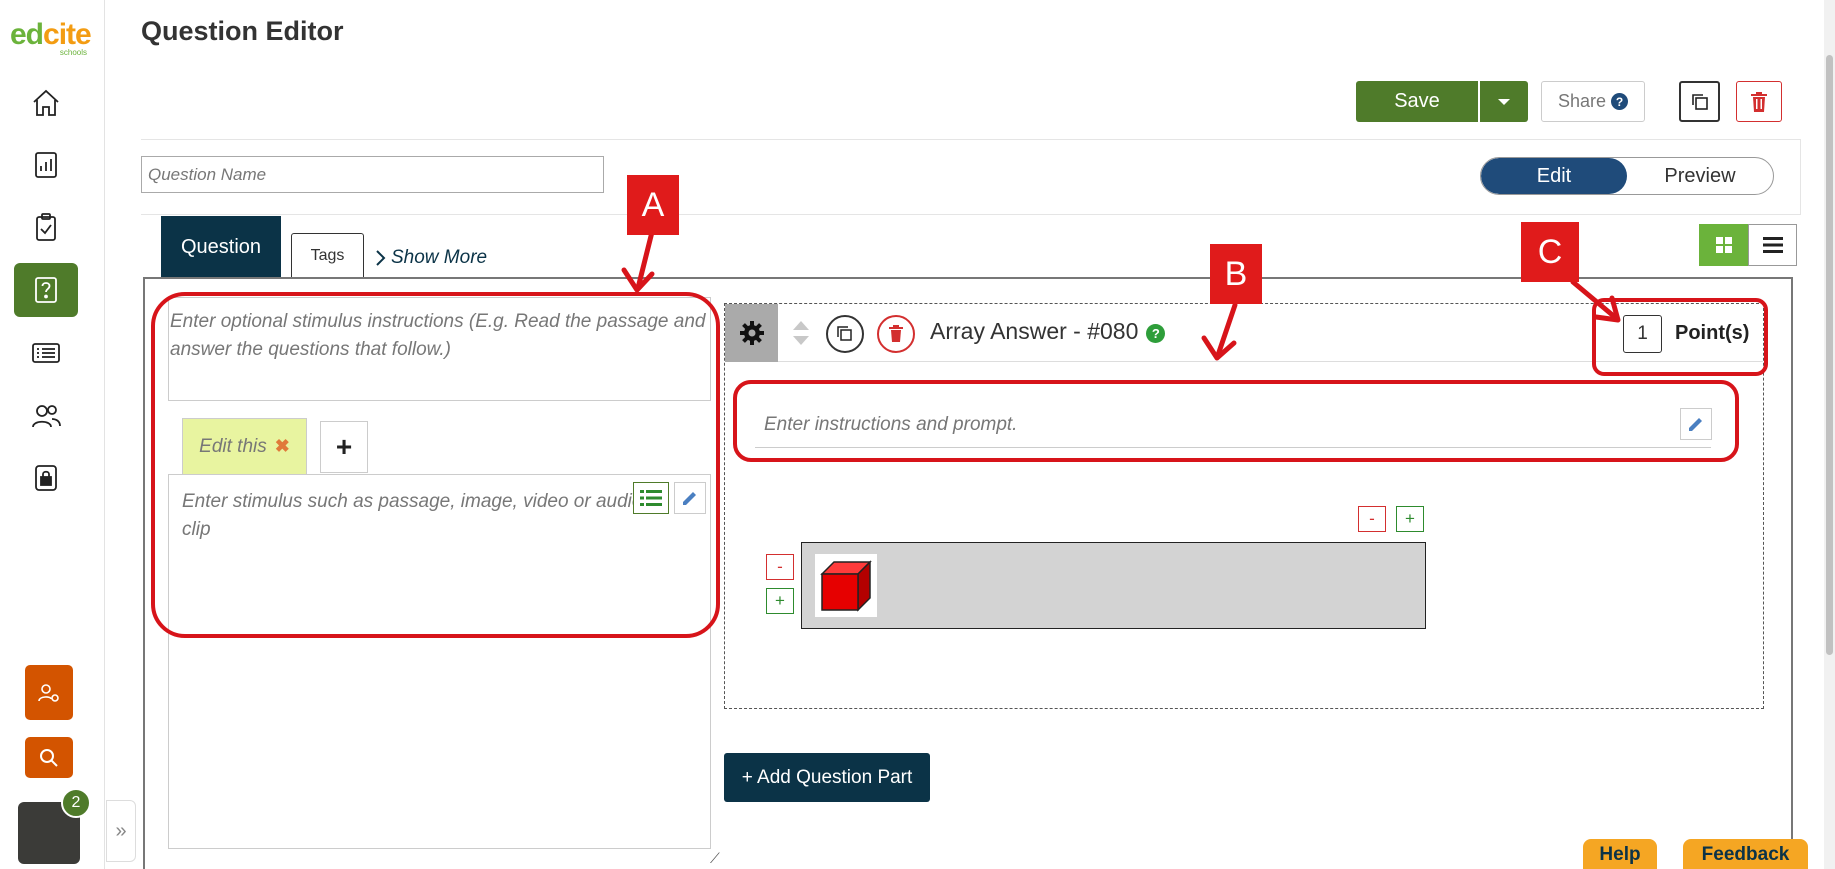 This screenshot has width=1835, height=869. Describe the element at coordinates (1829, 355) in the screenshot. I see `scrollbar-thumb` at that location.